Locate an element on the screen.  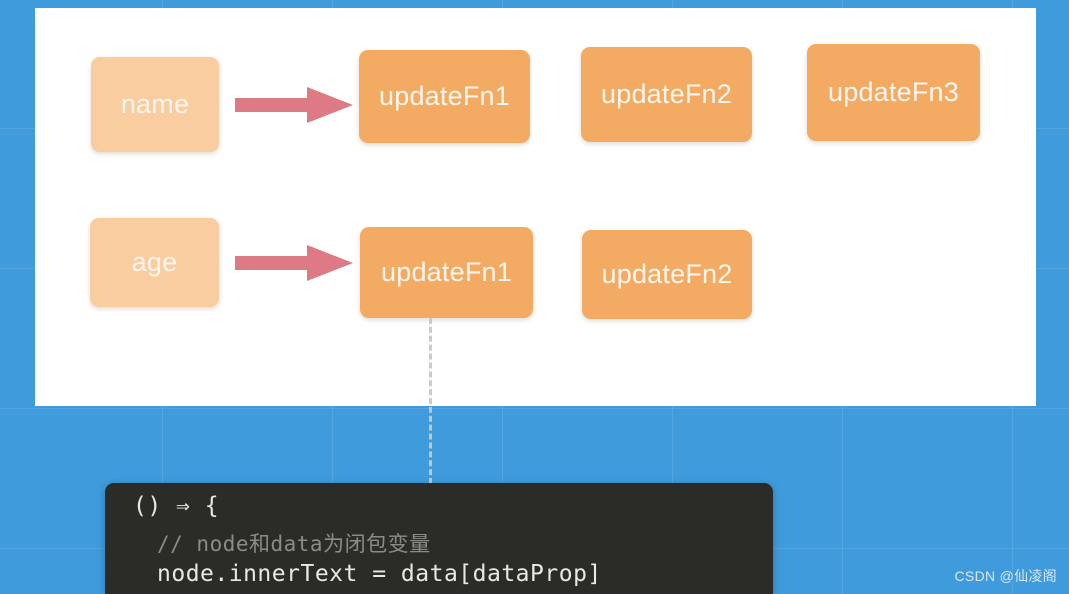
watermark: CSDN @仙凌阁 is located at coordinates (1005, 576).